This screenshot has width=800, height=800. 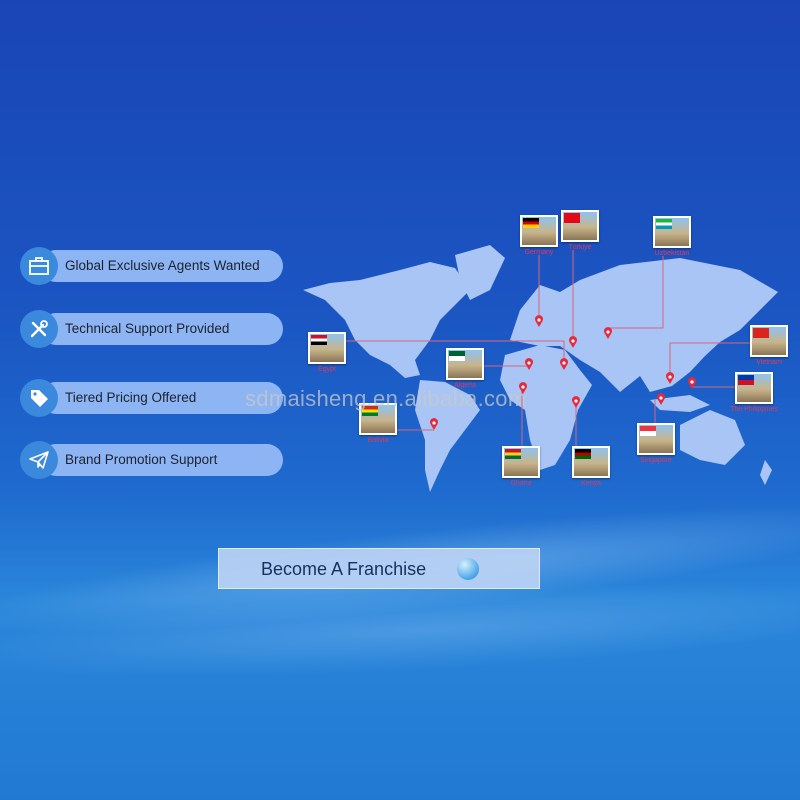 What do you see at coordinates (147, 328) in the screenshot?
I see `feature-label: Technical Support Provided` at bounding box center [147, 328].